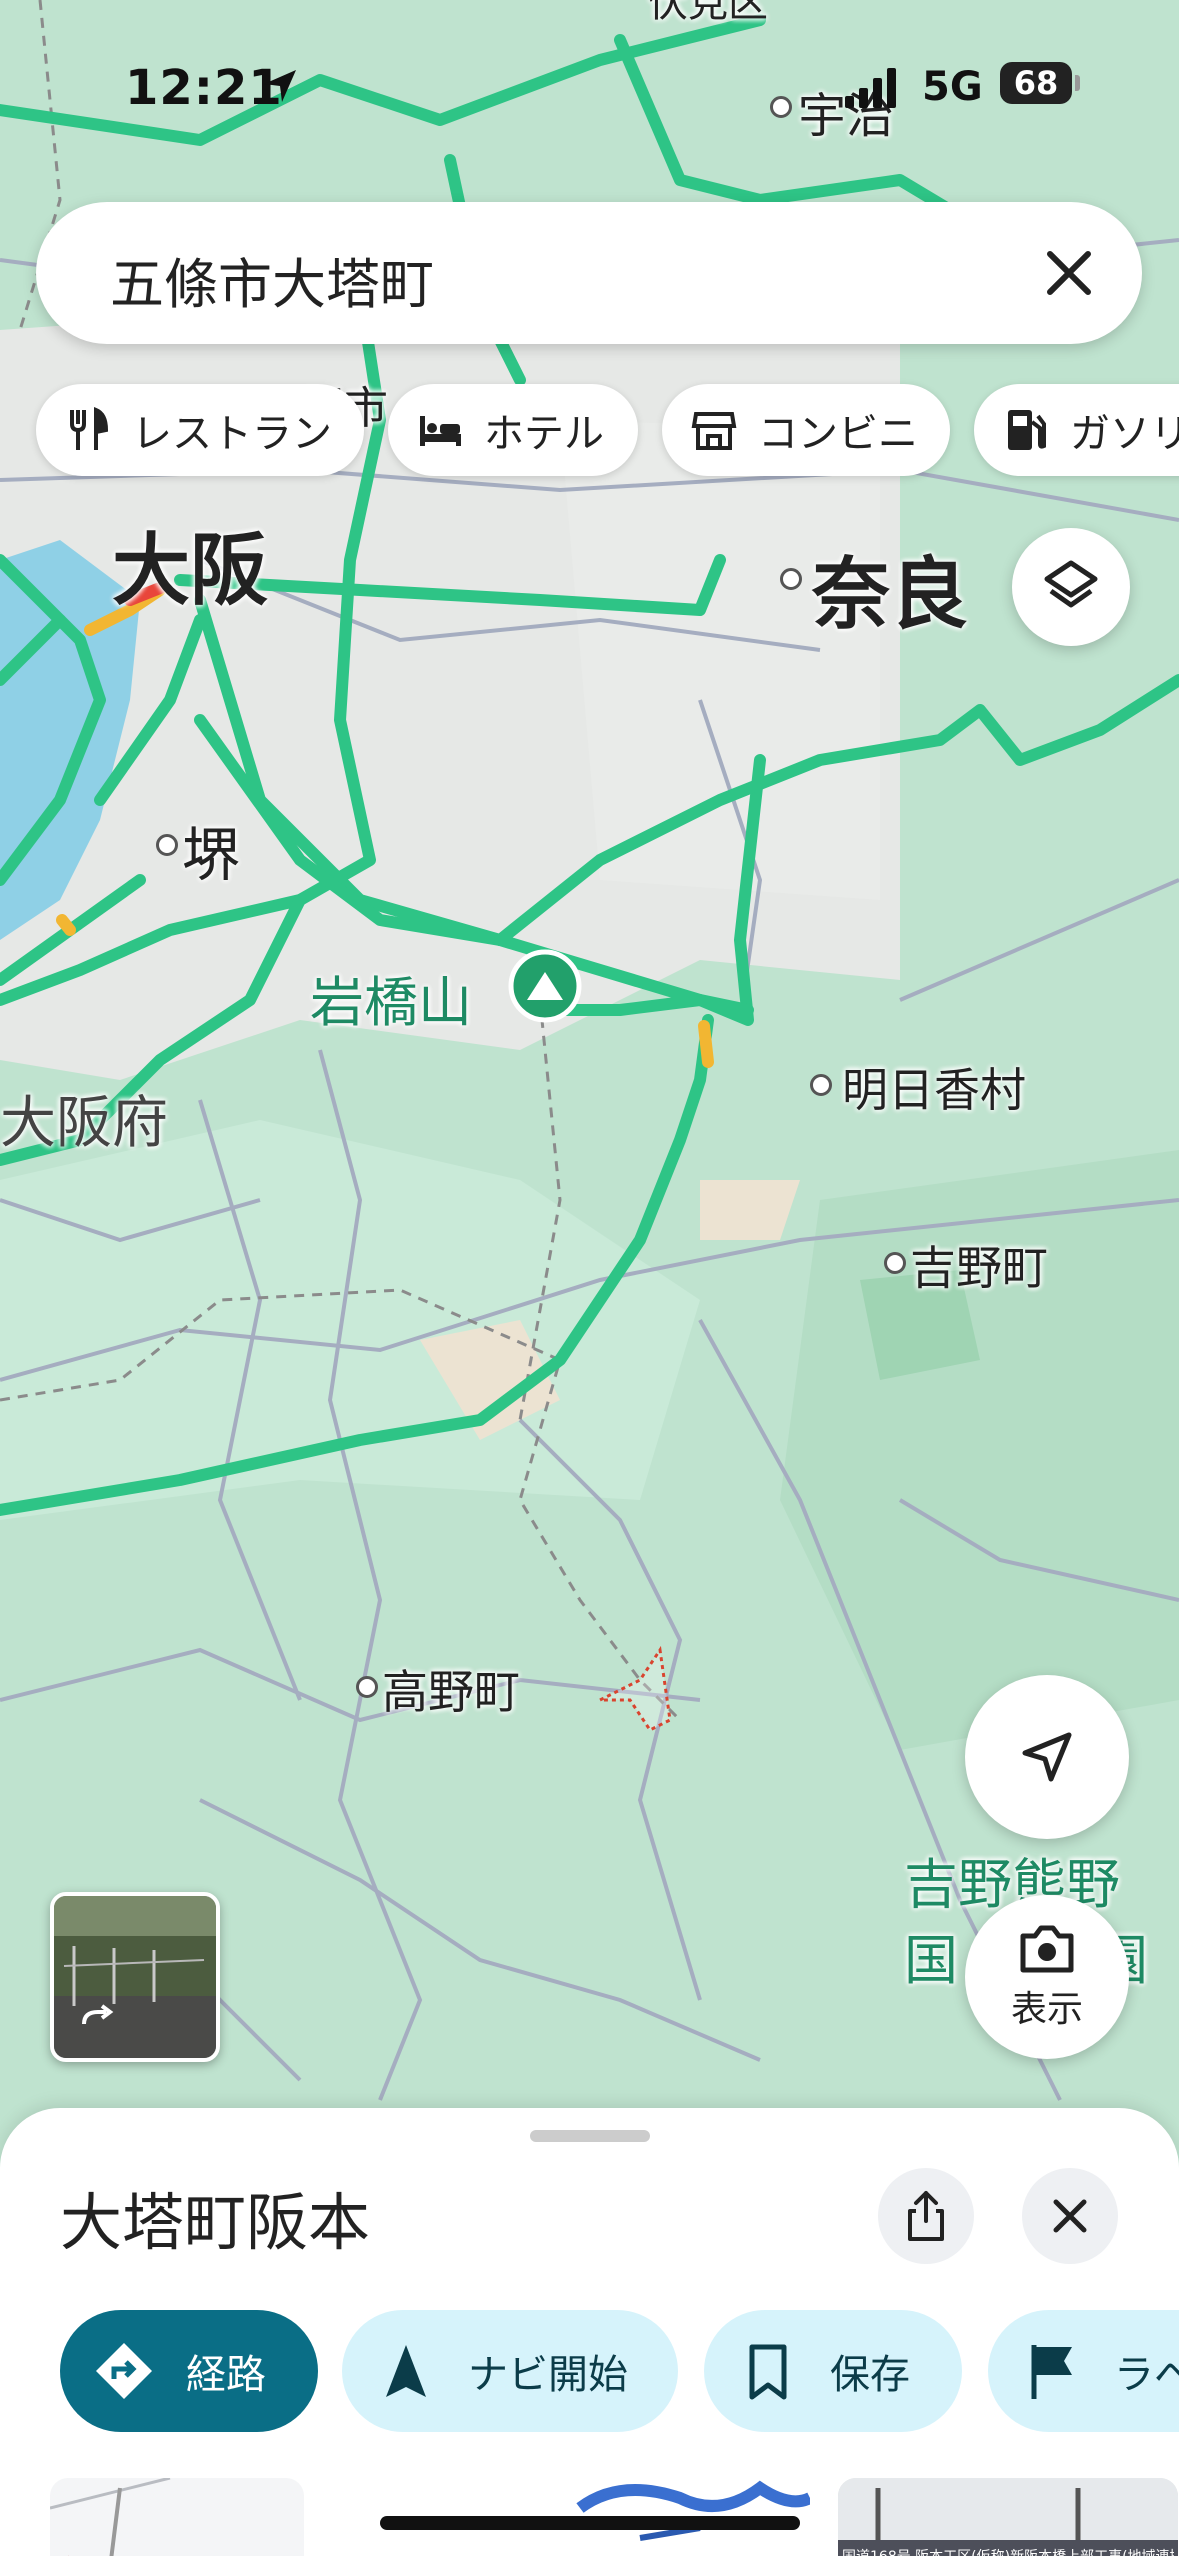 The image size is (1179, 2556). I want to click on street-view-thumbnail, so click(135, 1977).